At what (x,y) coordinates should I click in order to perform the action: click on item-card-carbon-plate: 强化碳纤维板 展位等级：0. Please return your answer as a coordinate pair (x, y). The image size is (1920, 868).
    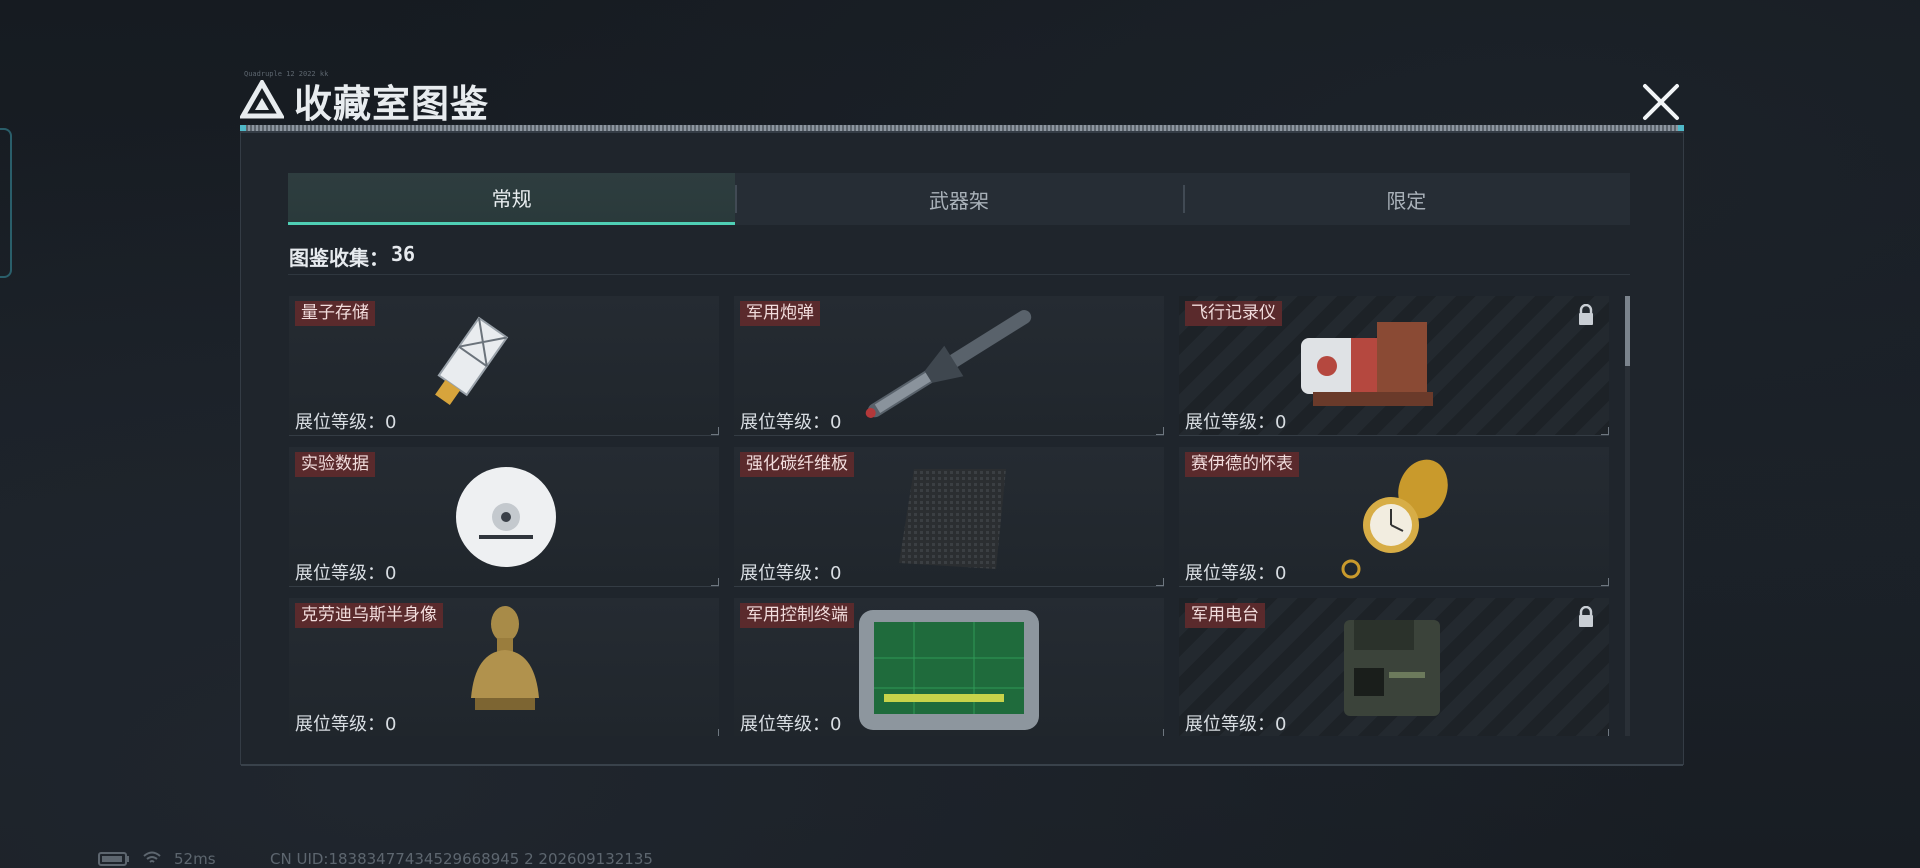
    Looking at the image, I should click on (949, 517).